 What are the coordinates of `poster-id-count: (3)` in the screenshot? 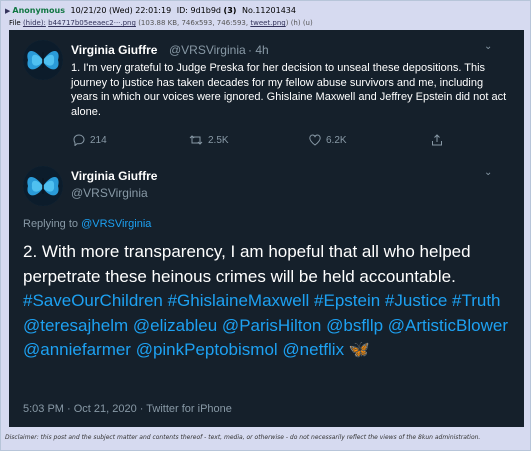 It's located at (230, 10).